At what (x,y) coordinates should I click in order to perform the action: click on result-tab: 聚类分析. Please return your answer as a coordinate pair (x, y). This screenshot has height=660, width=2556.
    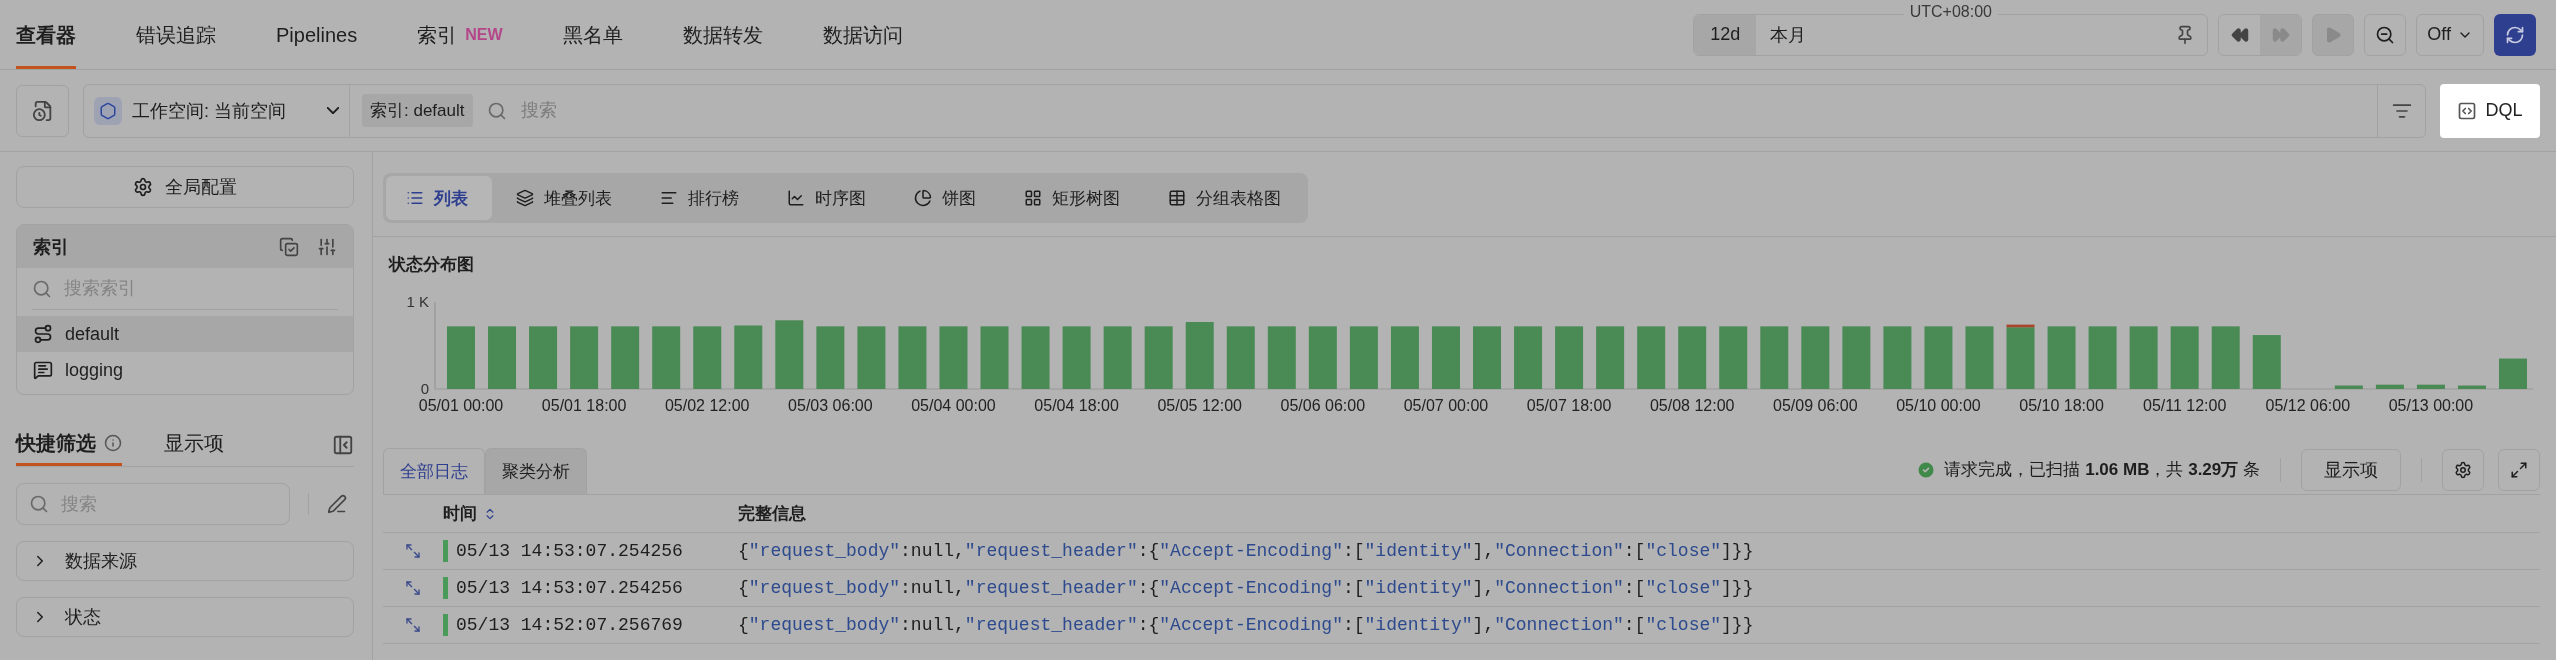
    Looking at the image, I should click on (536, 471).